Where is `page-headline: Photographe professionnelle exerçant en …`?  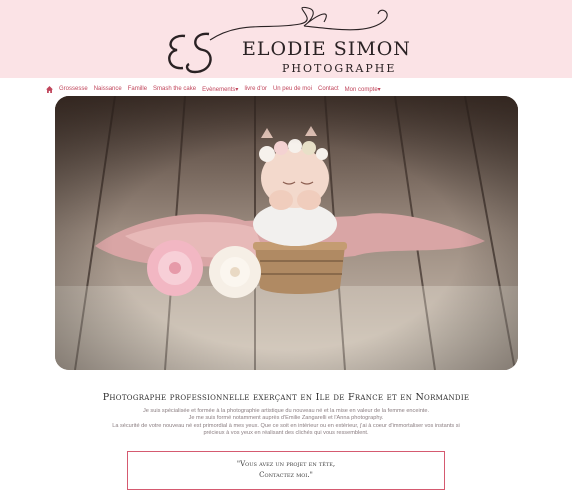
page-headline: Photographe professionnelle exerçant en … is located at coordinates (286, 397).